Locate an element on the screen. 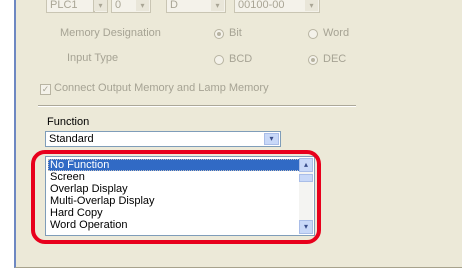 The width and height of the screenshot is (469, 274). memory-word-radio is located at coordinates (313, 34).